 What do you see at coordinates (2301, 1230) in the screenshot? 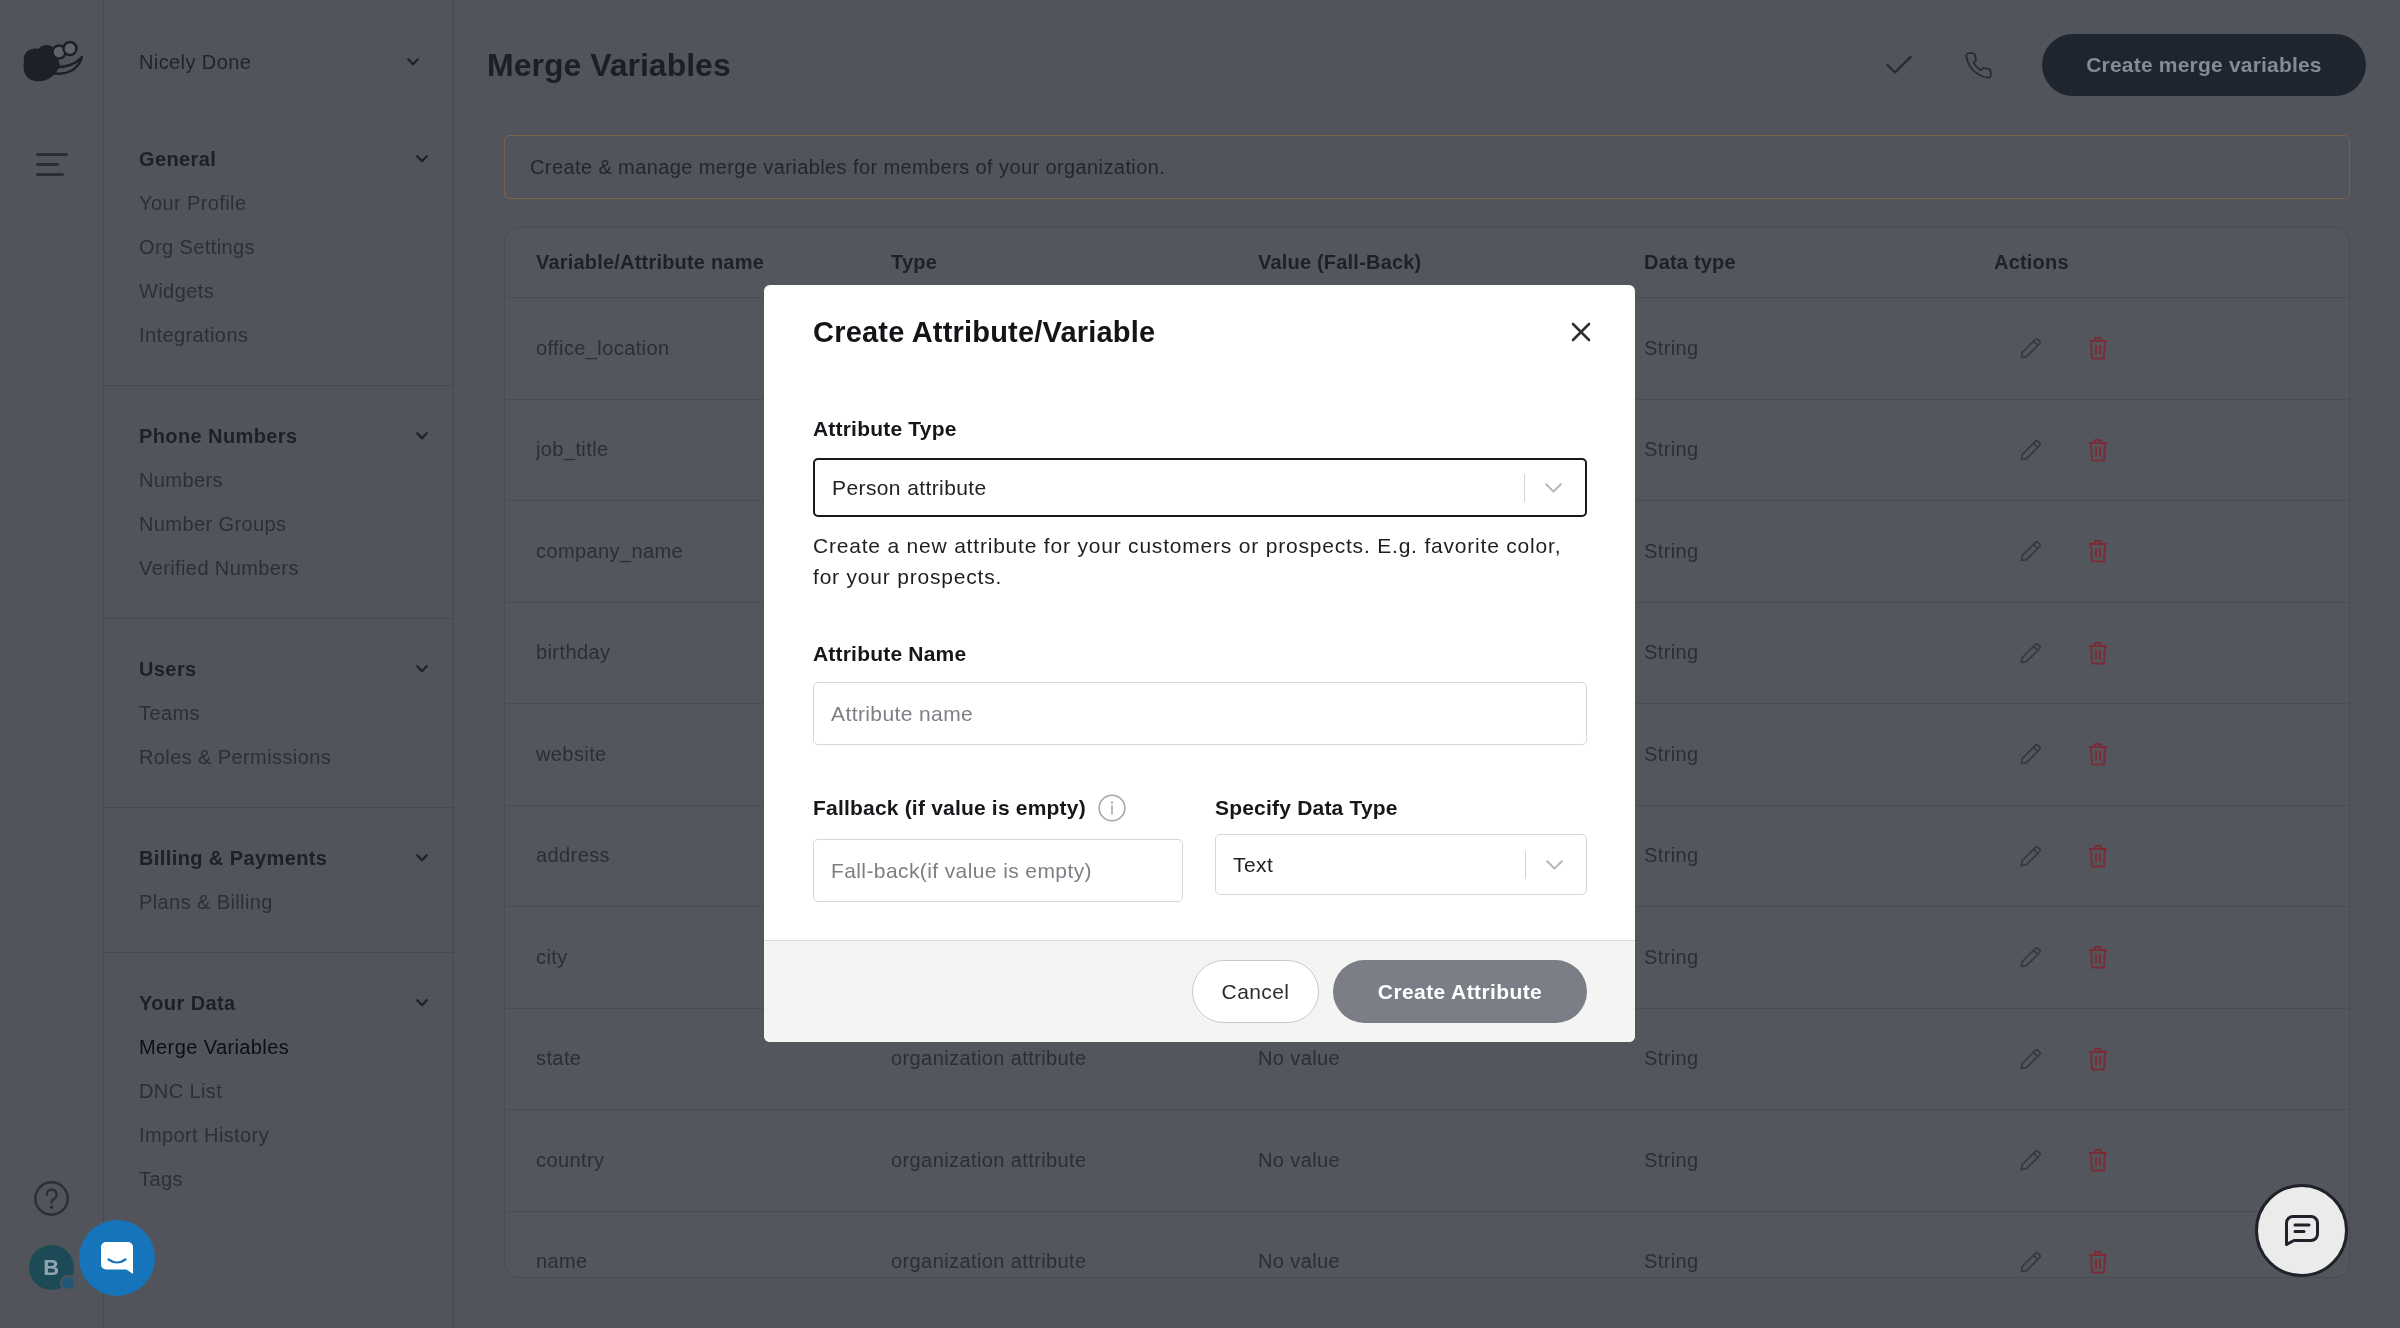
I see `message-icon` at bounding box center [2301, 1230].